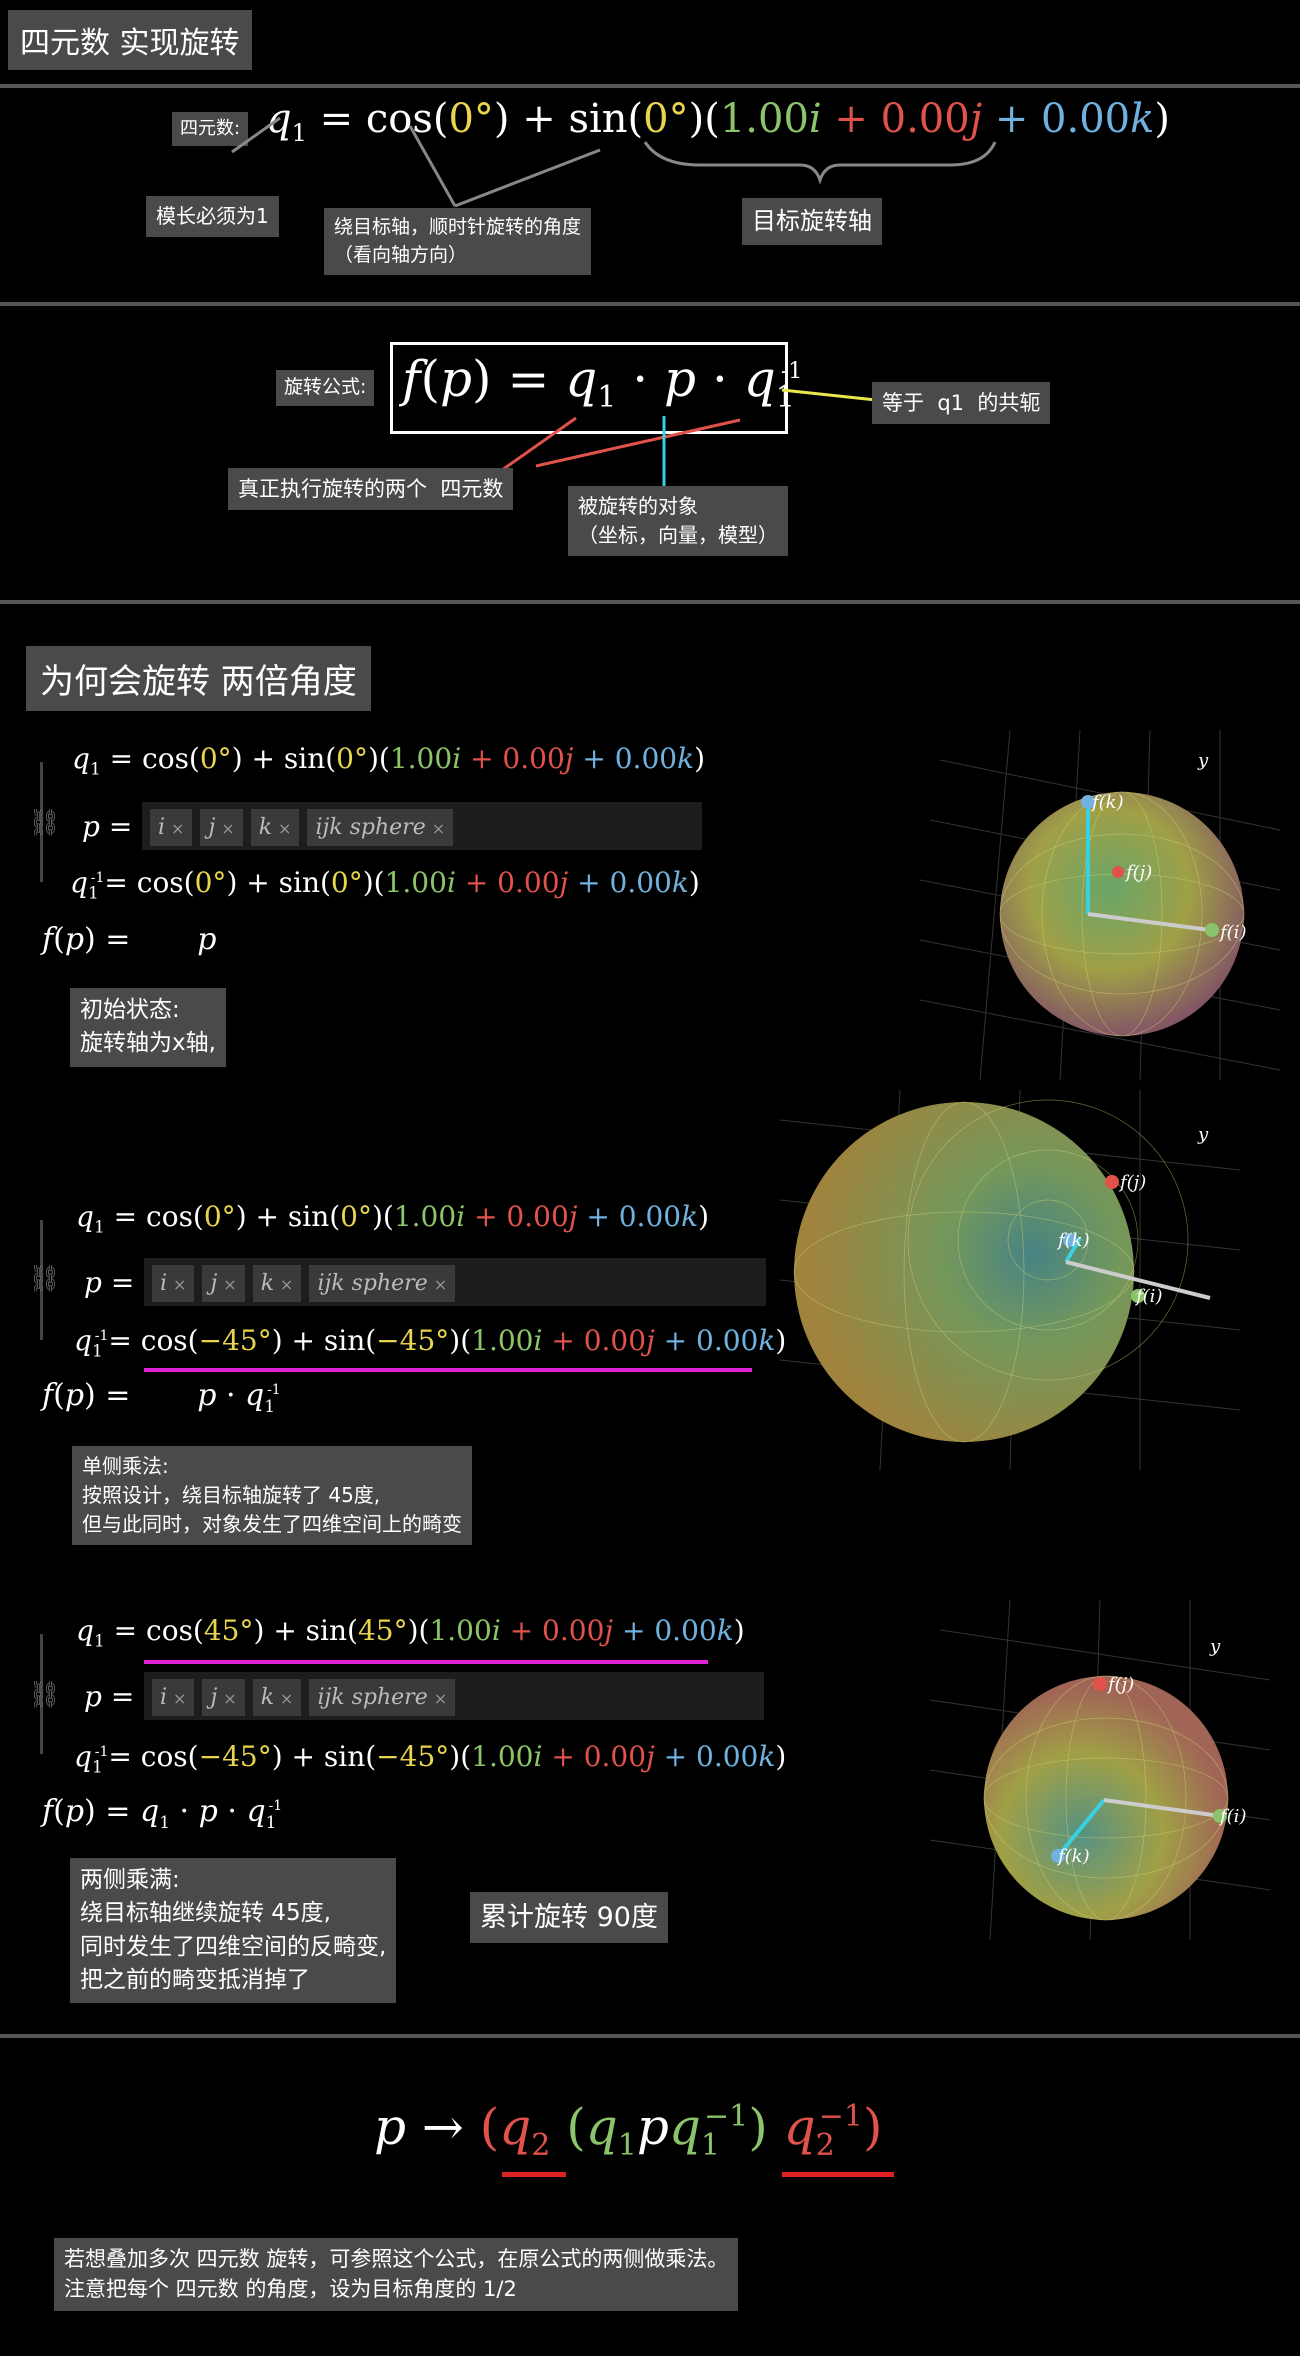 This screenshot has width=1300, height=2356. I want to click on row3-p-input: i × j × k × ijk sphere ×, so click(454, 1696).